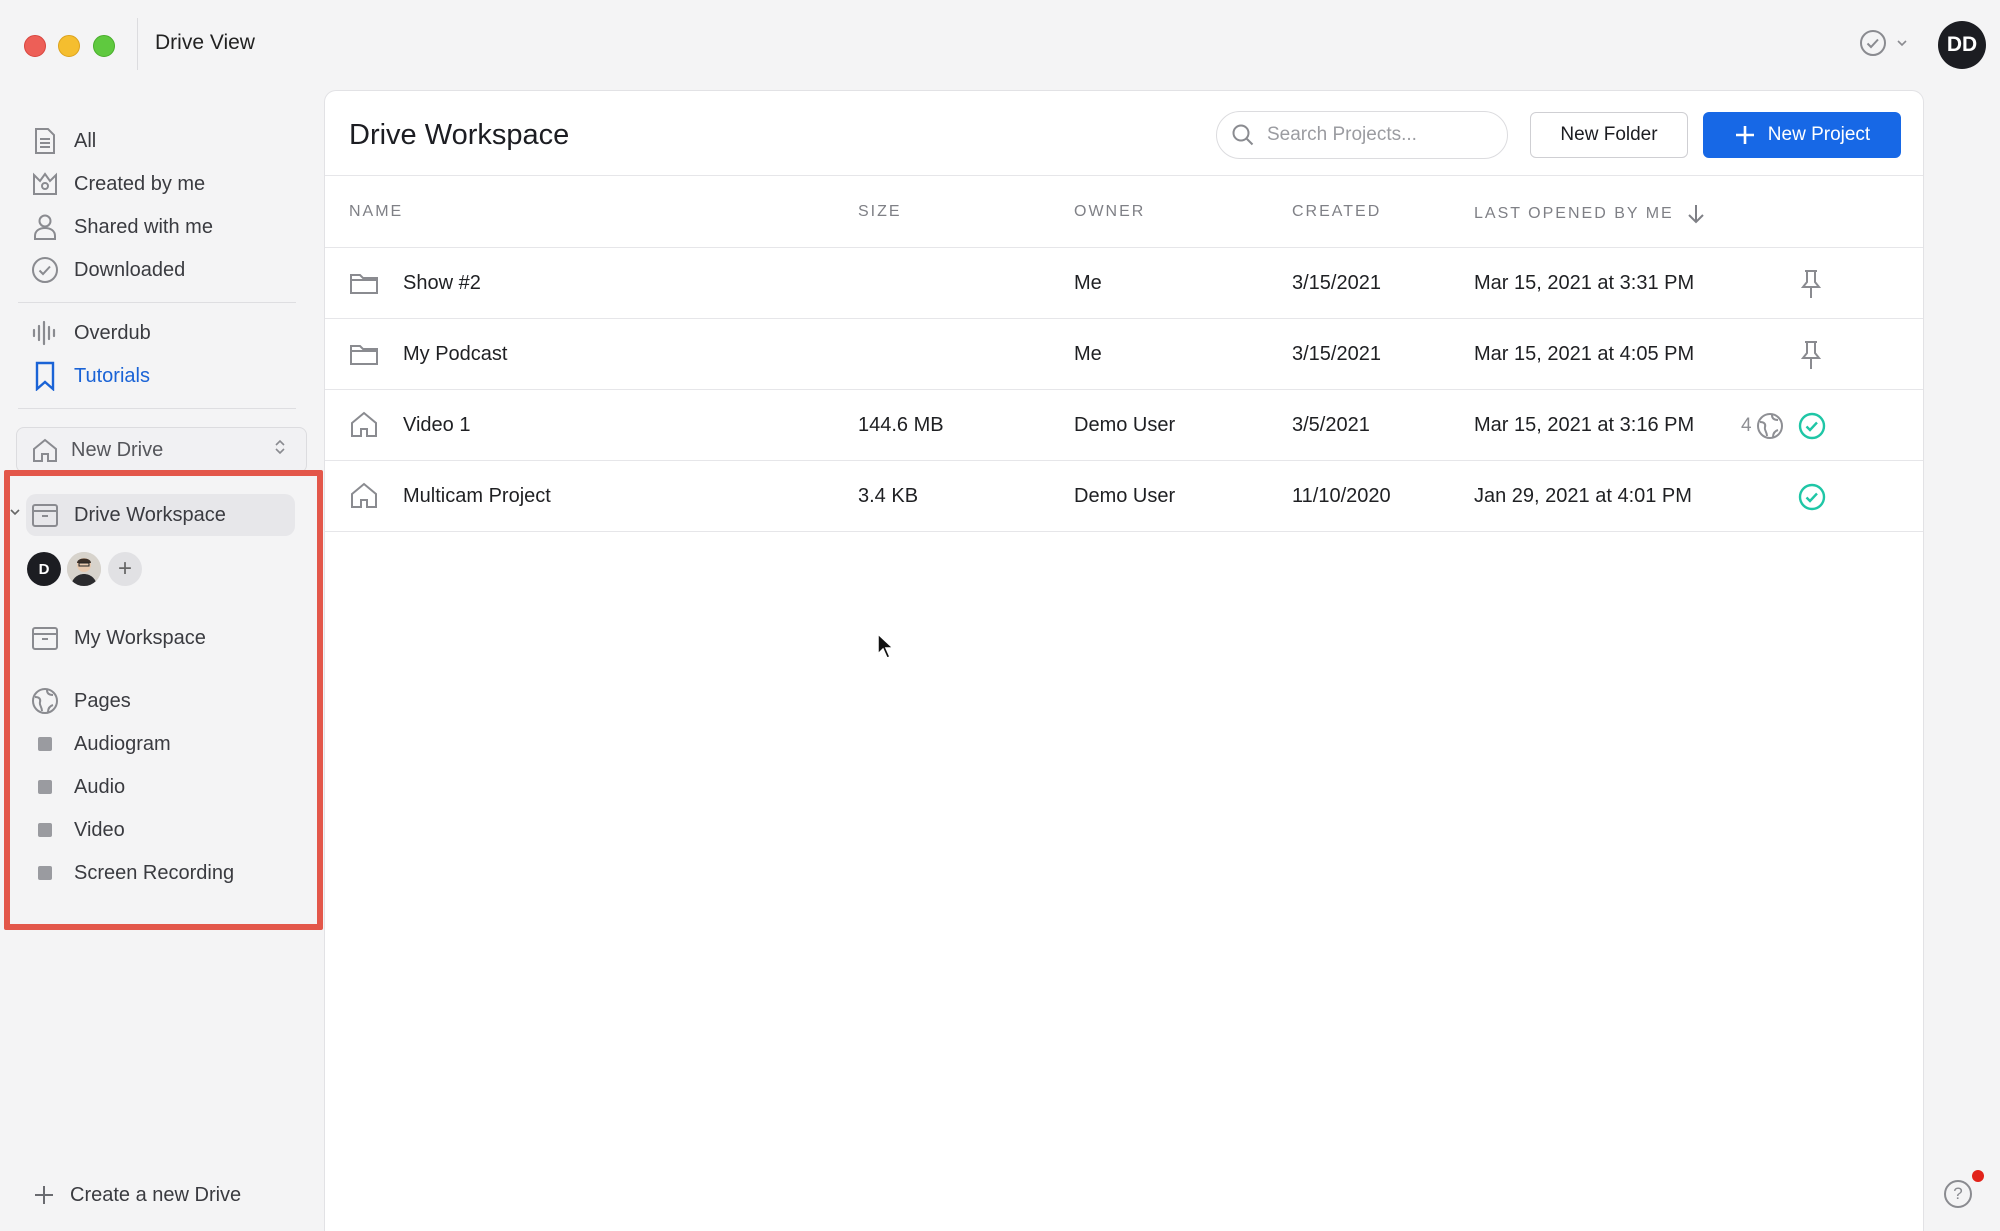 The image size is (2000, 1231). What do you see at coordinates (205, 42) in the screenshot?
I see `window-title: Drive View` at bounding box center [205, 42].